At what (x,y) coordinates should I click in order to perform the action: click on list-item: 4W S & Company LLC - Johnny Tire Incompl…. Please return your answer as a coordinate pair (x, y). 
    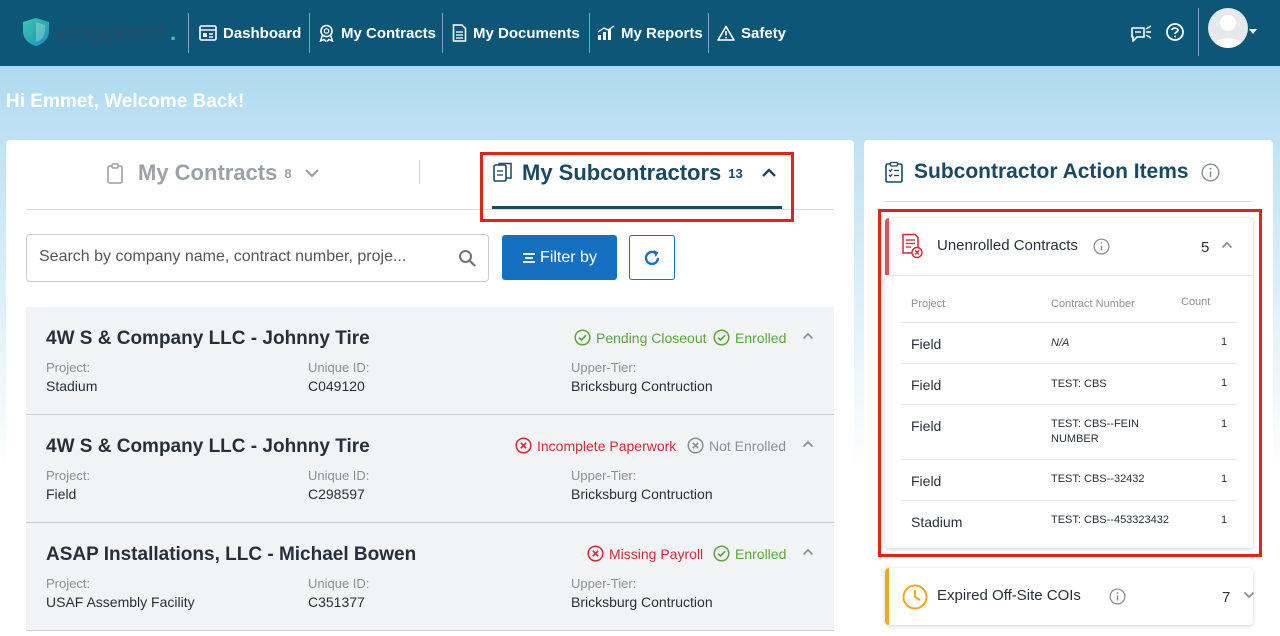
    Looking at the image, I should click on (430, 469).